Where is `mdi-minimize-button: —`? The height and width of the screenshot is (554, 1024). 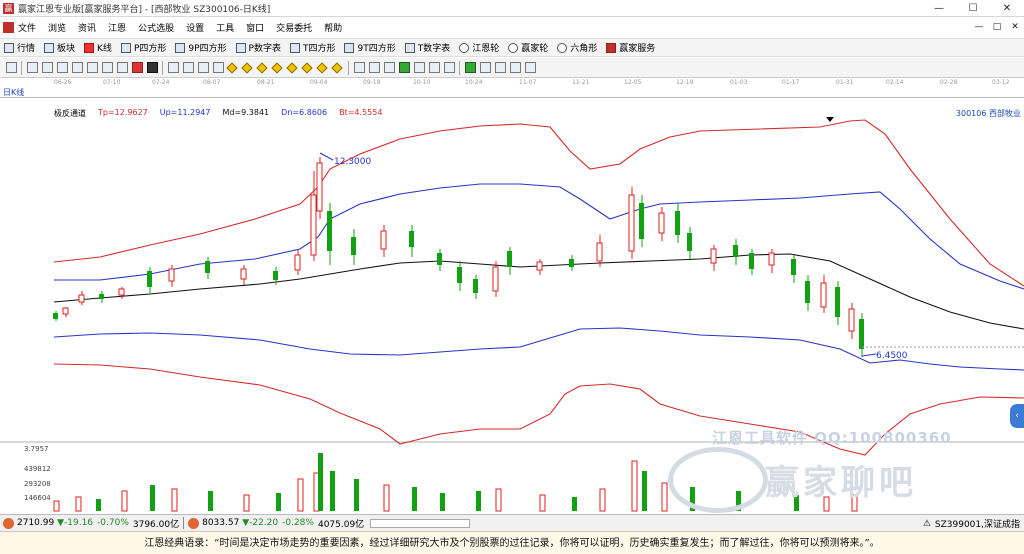
mdi-minimize-button: — is located at coordinates (979, 27).